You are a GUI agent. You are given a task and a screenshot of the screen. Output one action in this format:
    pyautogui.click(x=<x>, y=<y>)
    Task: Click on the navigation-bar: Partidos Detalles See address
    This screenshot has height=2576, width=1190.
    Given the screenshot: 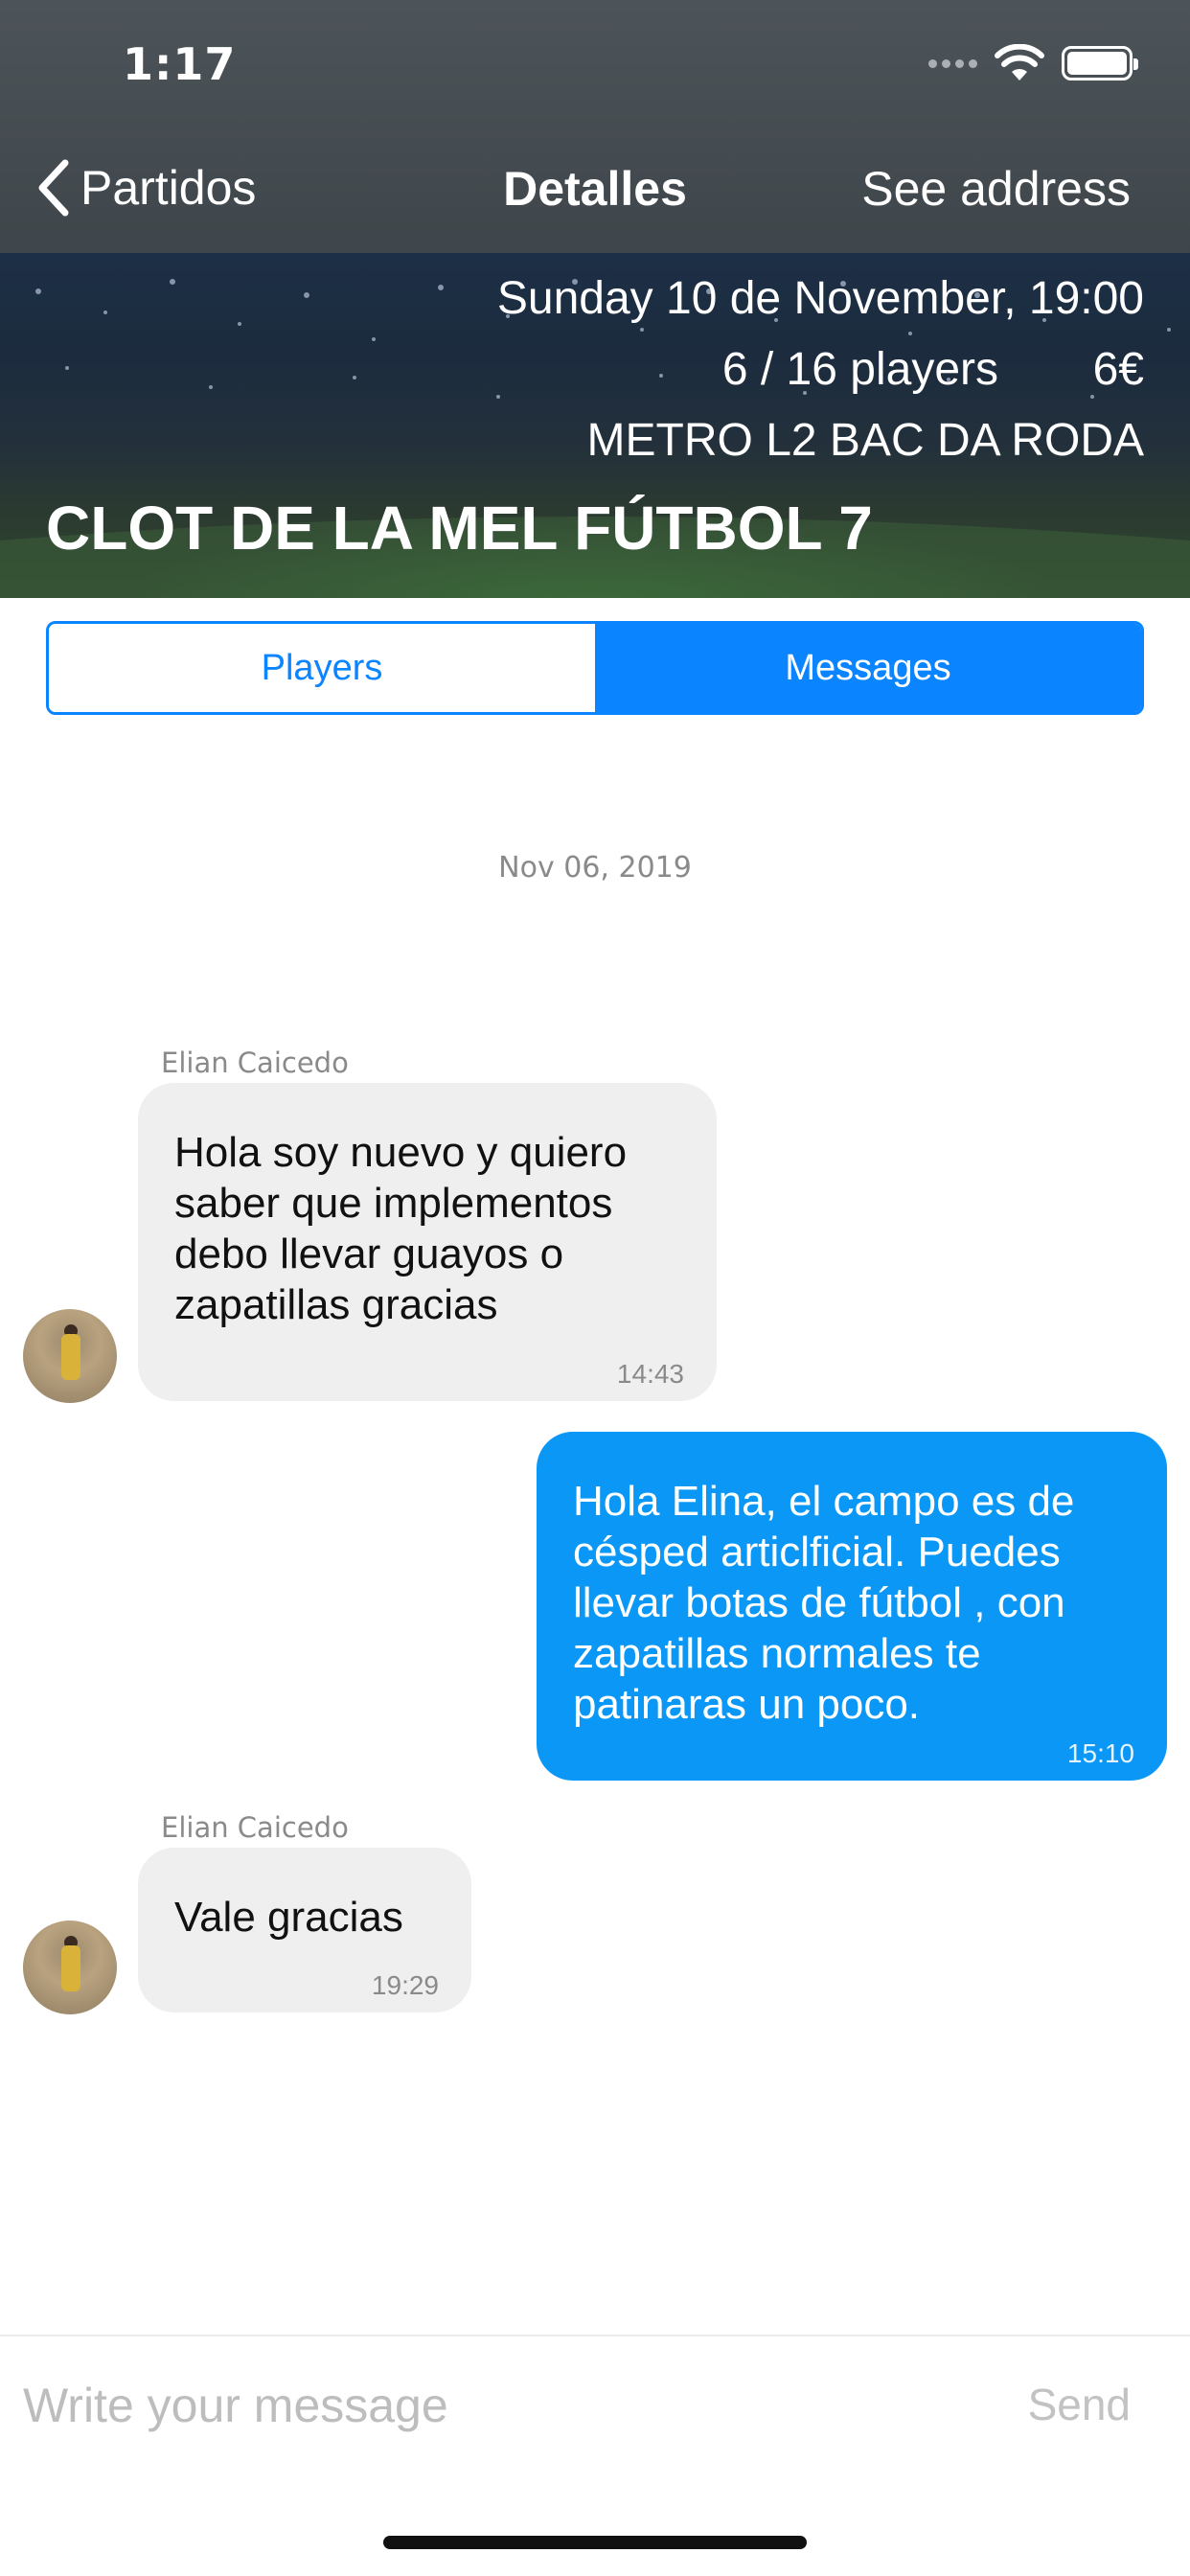 What is the action you would take?
    pyautogui.click(x=595, y=189)
    